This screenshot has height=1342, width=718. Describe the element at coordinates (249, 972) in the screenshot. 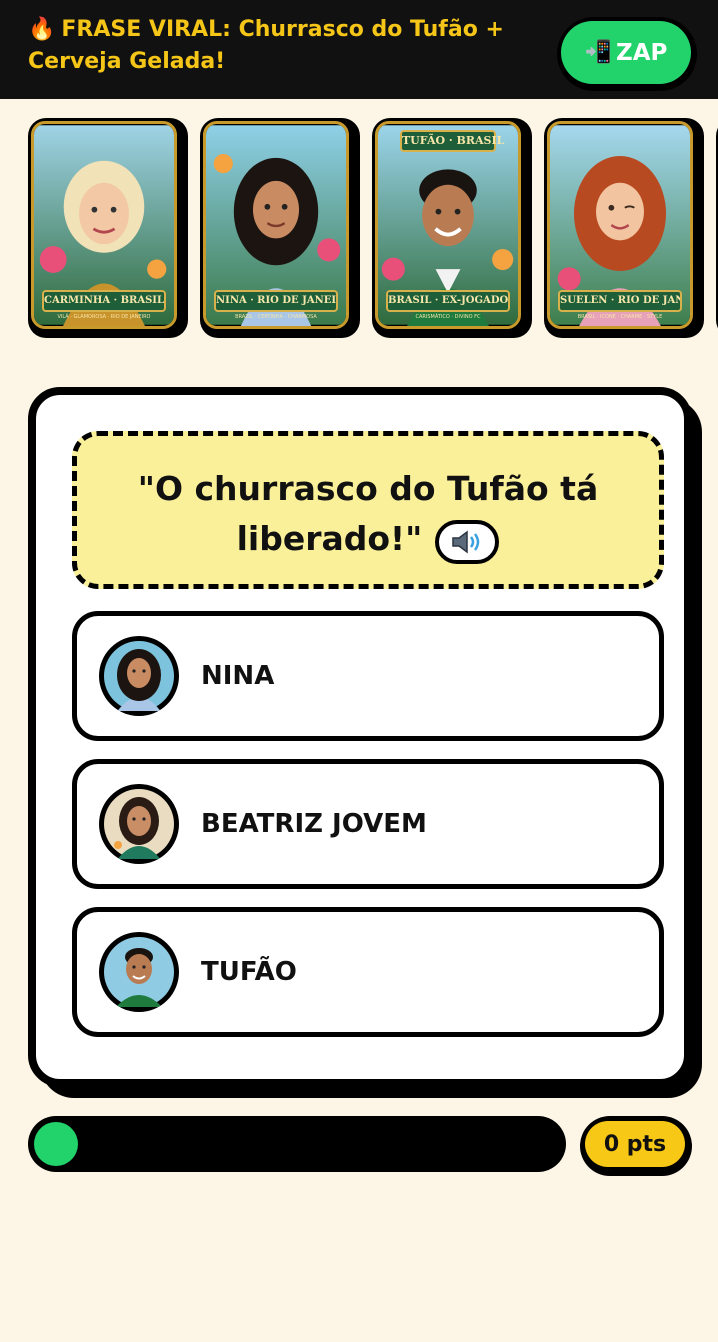

I see `option-label: TUFÃO` at that location.